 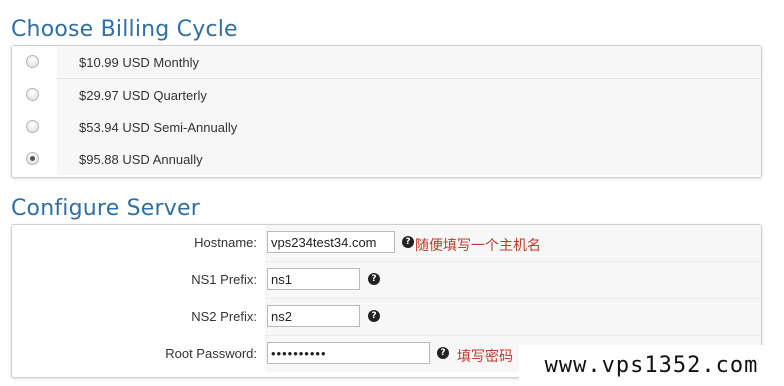 I want to click on billing-cycle-title: Choose Billing Cycle, so click(x=124, y=29).